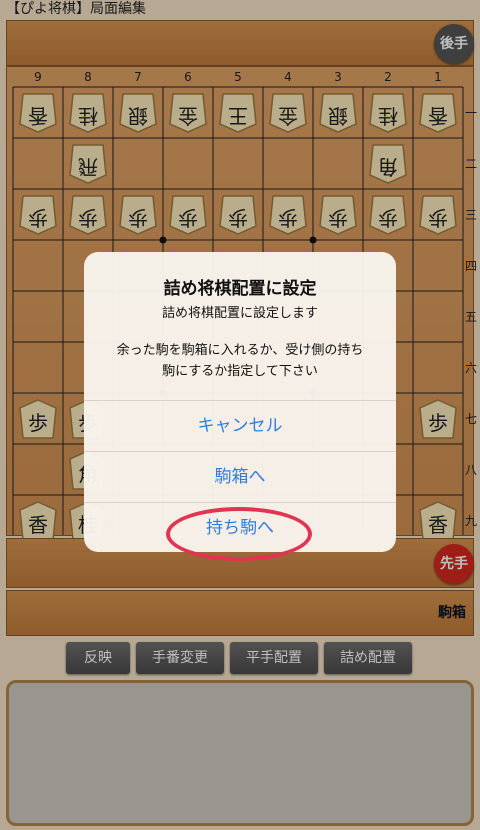 Image resolution: width=480 pixels, height=830 pixels. Describe the element at coordinates (240, 289) in the screenshot. I see `dialog-title: 詰め将棋配置に設定` at that location.